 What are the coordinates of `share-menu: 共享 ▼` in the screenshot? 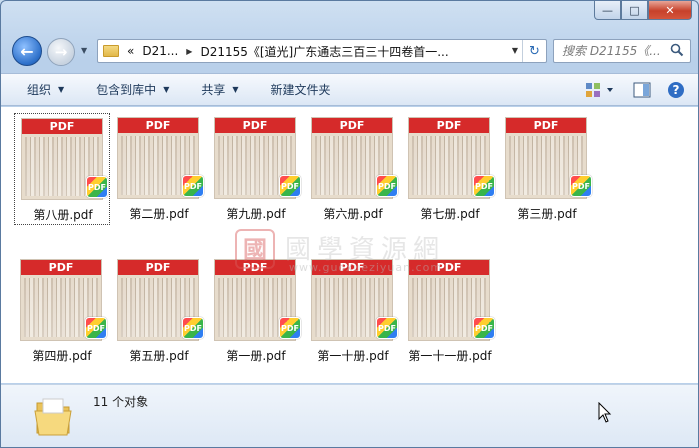 It's located at (219, 90).